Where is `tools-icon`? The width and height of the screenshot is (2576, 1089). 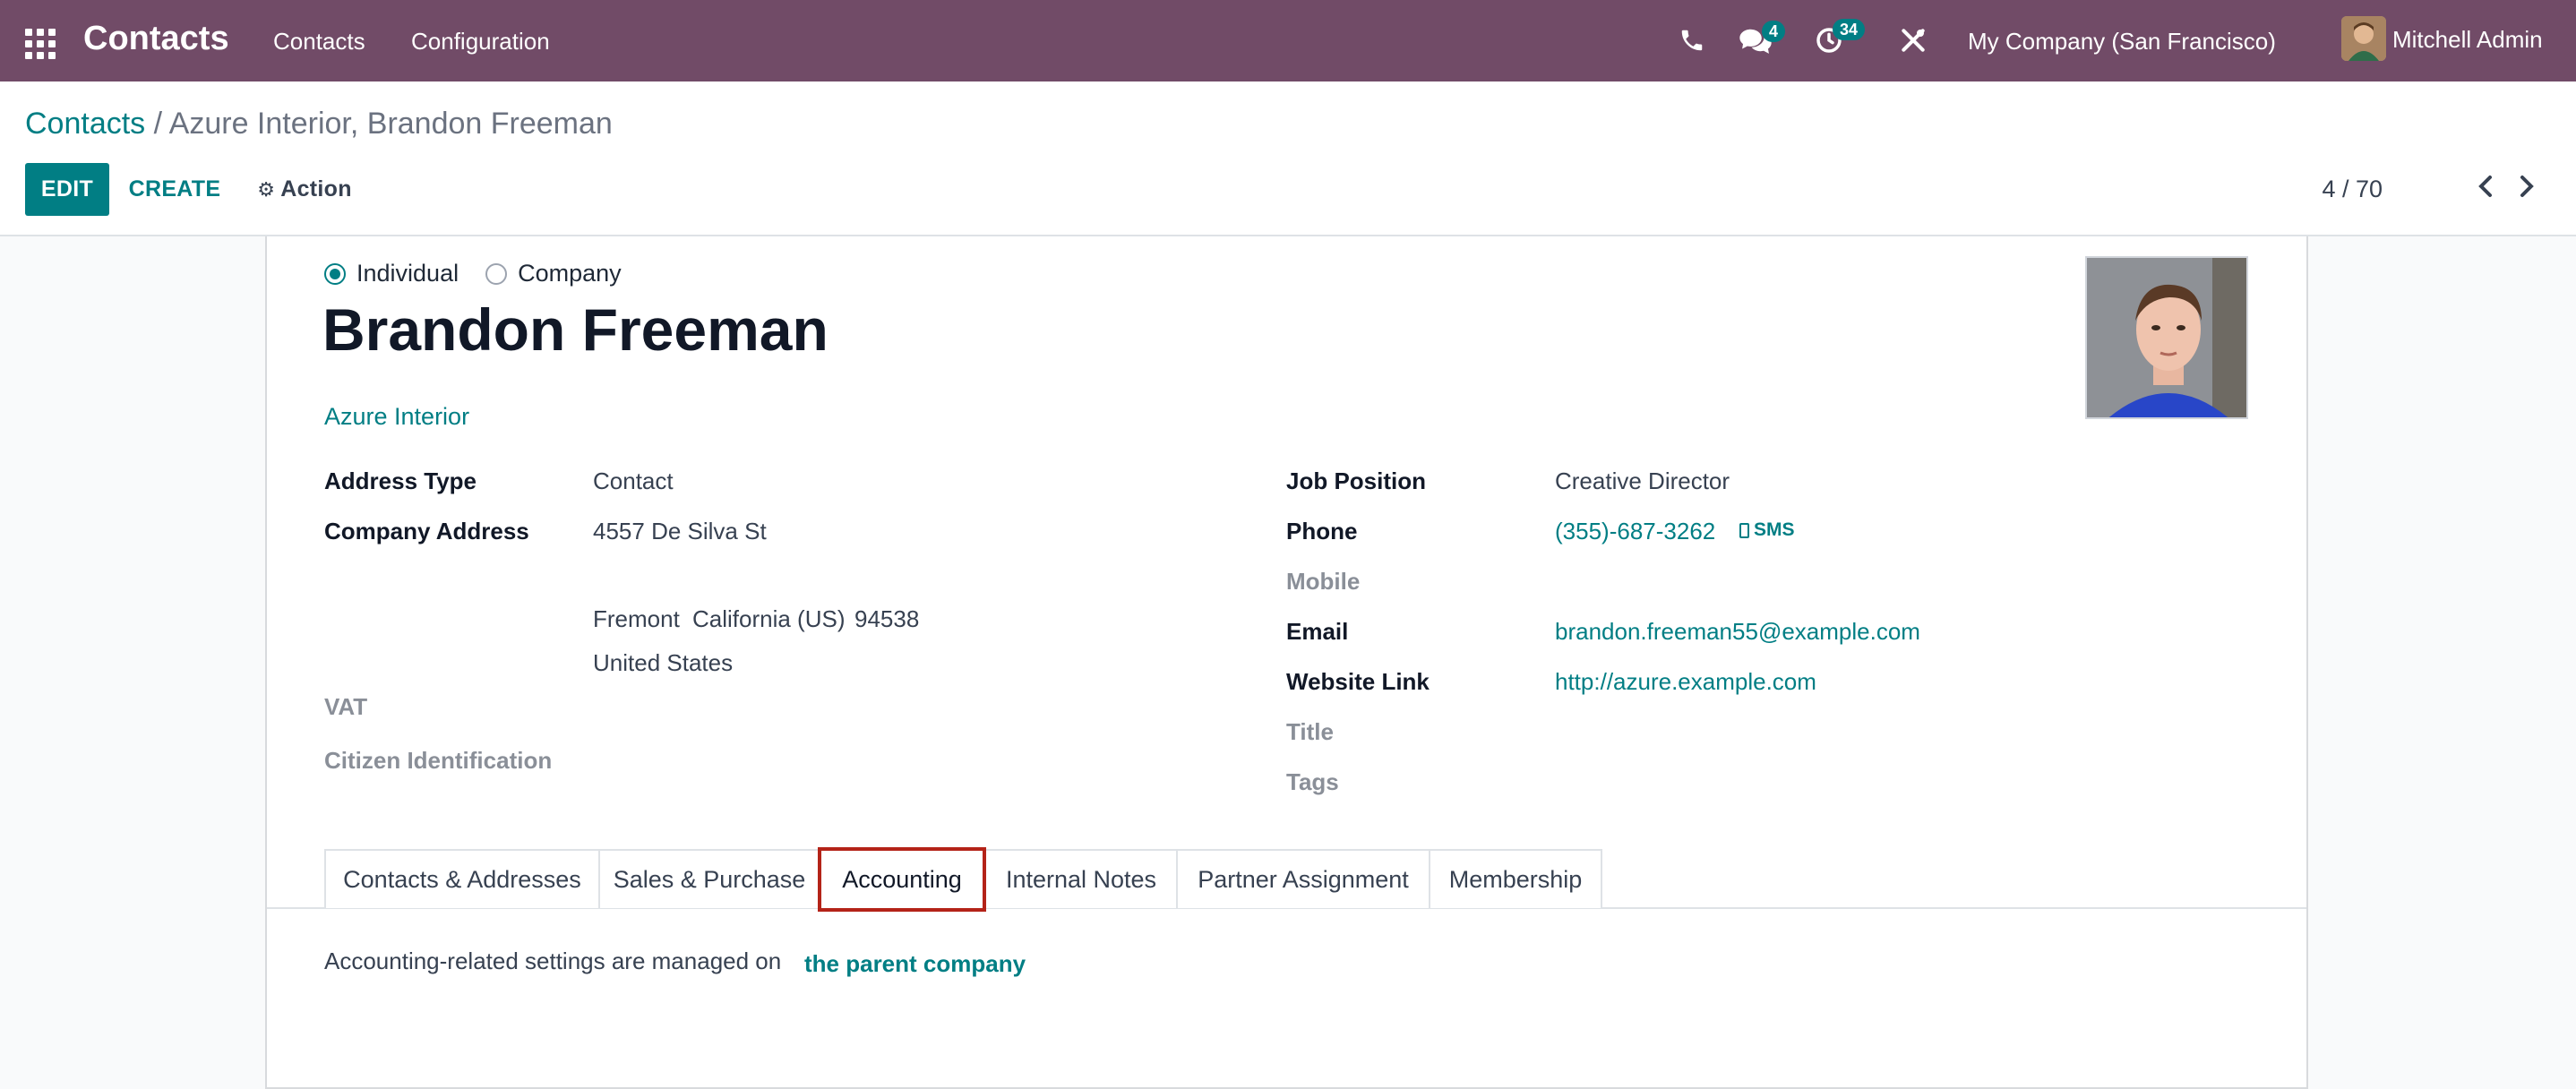
tools-icon is located at coordinates (1913, 41).